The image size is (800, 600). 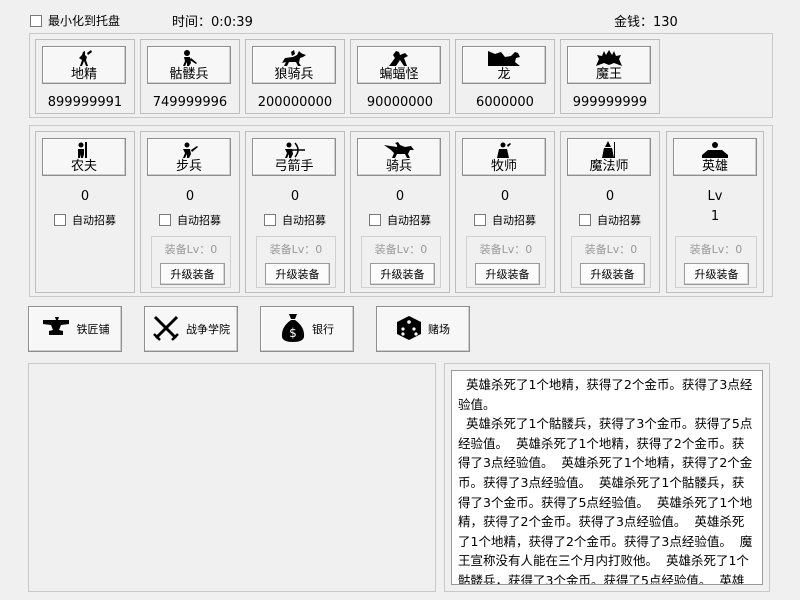 I want to click on enemy-button-dragon: 龙, so click(x=504, y=65).